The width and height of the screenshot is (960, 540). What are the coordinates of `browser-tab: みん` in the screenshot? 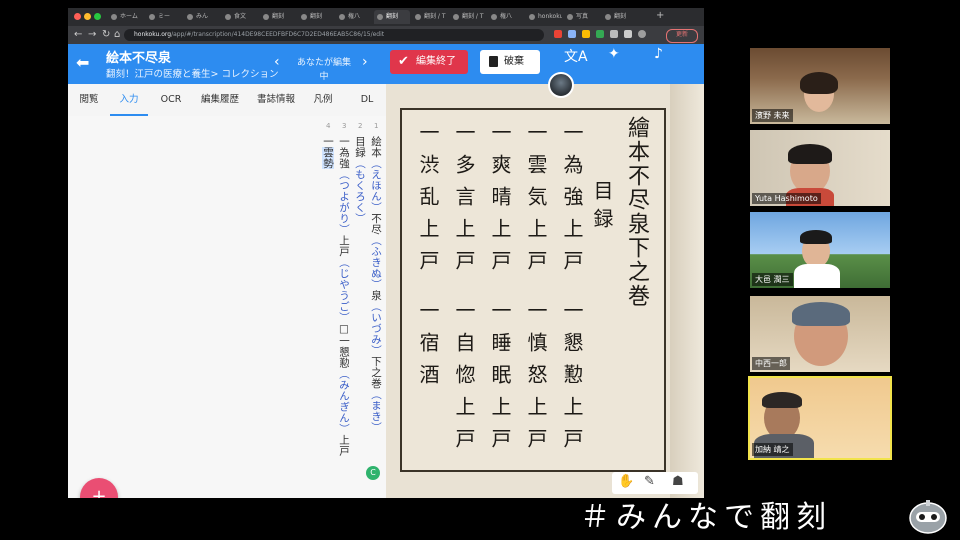 It's located at (202, 17).